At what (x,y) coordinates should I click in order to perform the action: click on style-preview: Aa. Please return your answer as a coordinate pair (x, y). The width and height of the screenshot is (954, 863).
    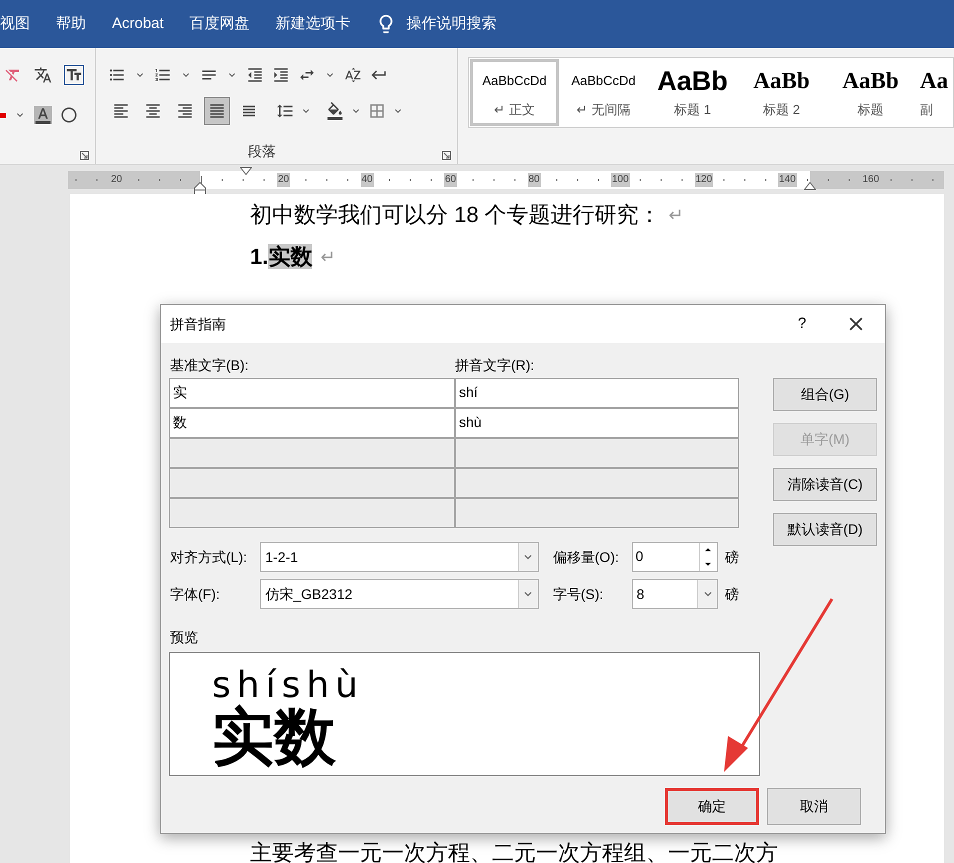
    Looking at the image, I should click on (934, 80).